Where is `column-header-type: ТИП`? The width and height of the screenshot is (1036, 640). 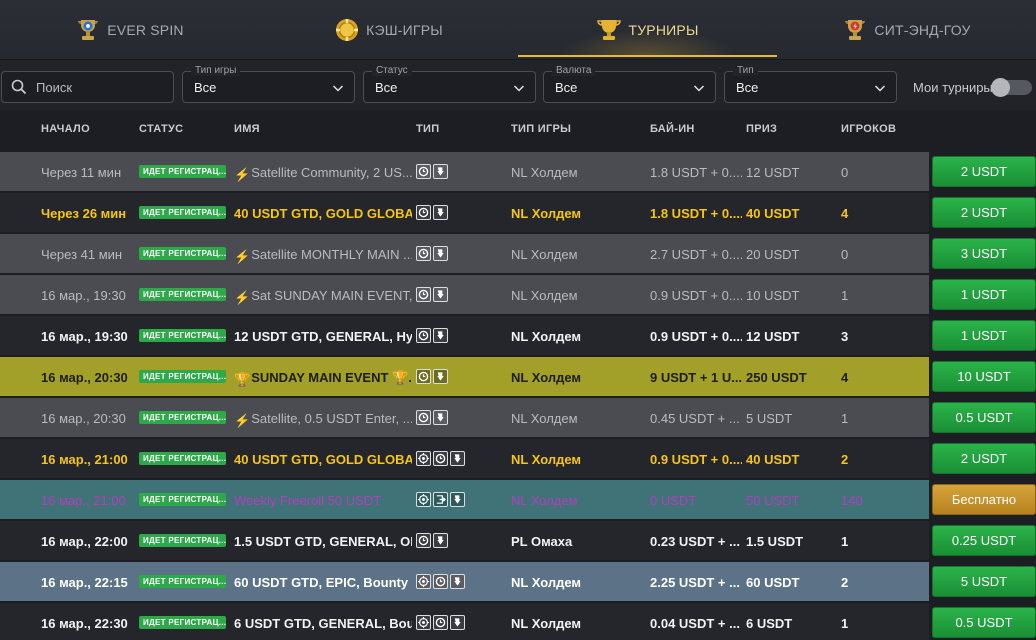
column-header-type: ТИП is located at coordinates (427, 129).